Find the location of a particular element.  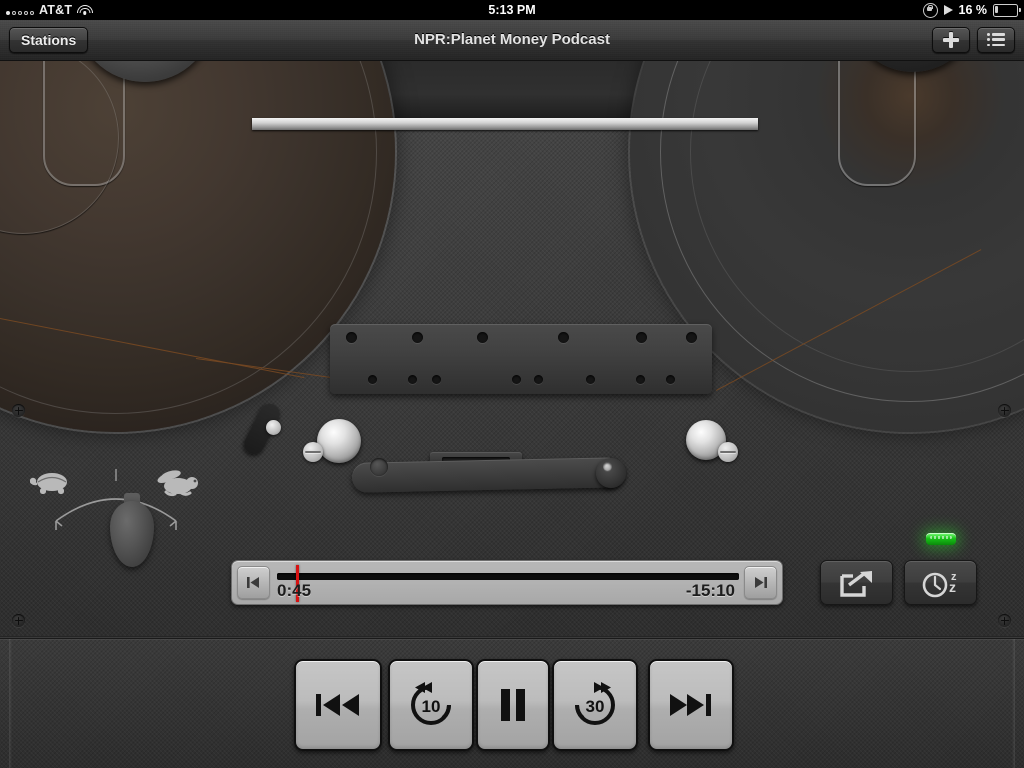

chassis-screw-bottom-left is located at coordinates (18, 620).